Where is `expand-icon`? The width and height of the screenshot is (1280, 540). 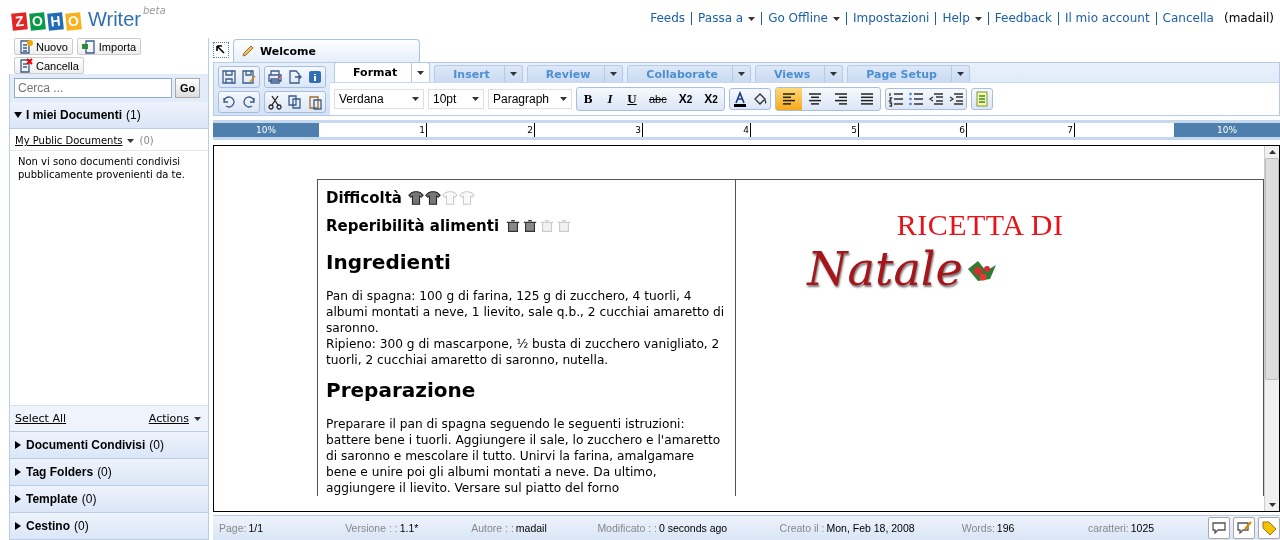
expand-icon is located at coordinates (221, 50).